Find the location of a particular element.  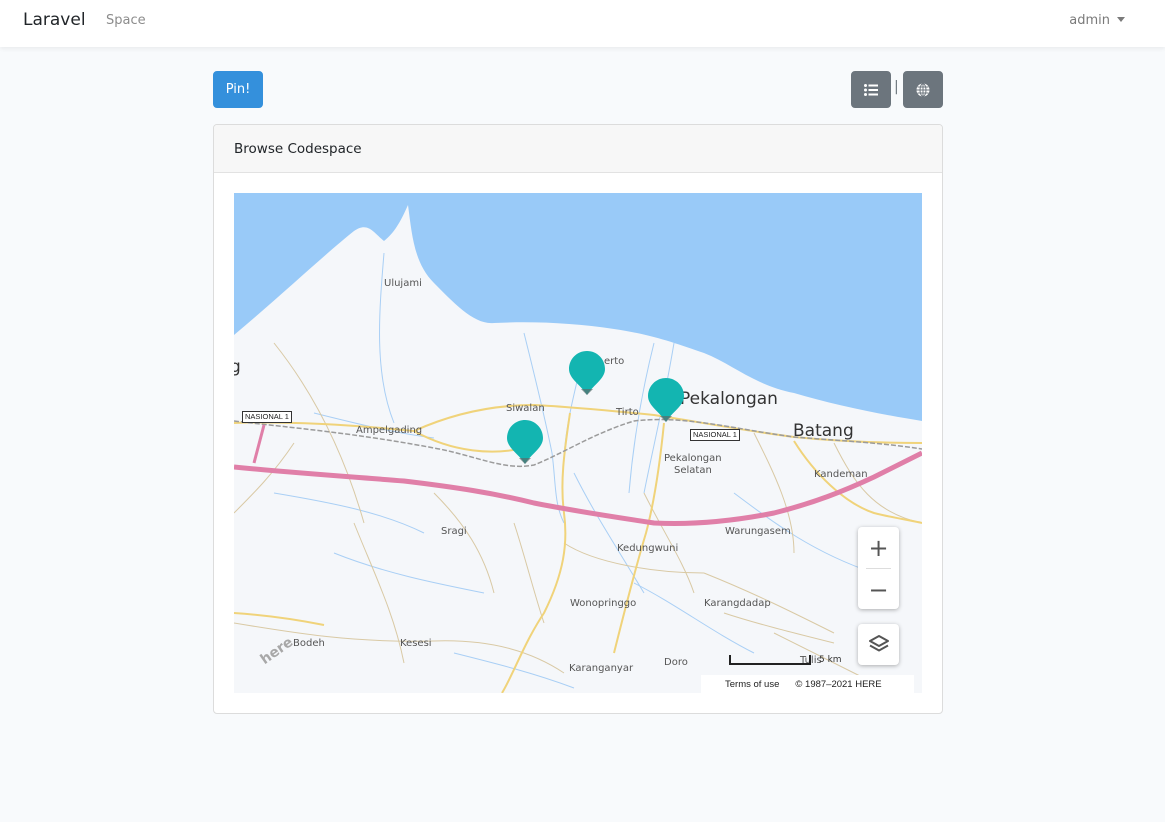

zoom-in-button: + is located at coordinates (878, 547).